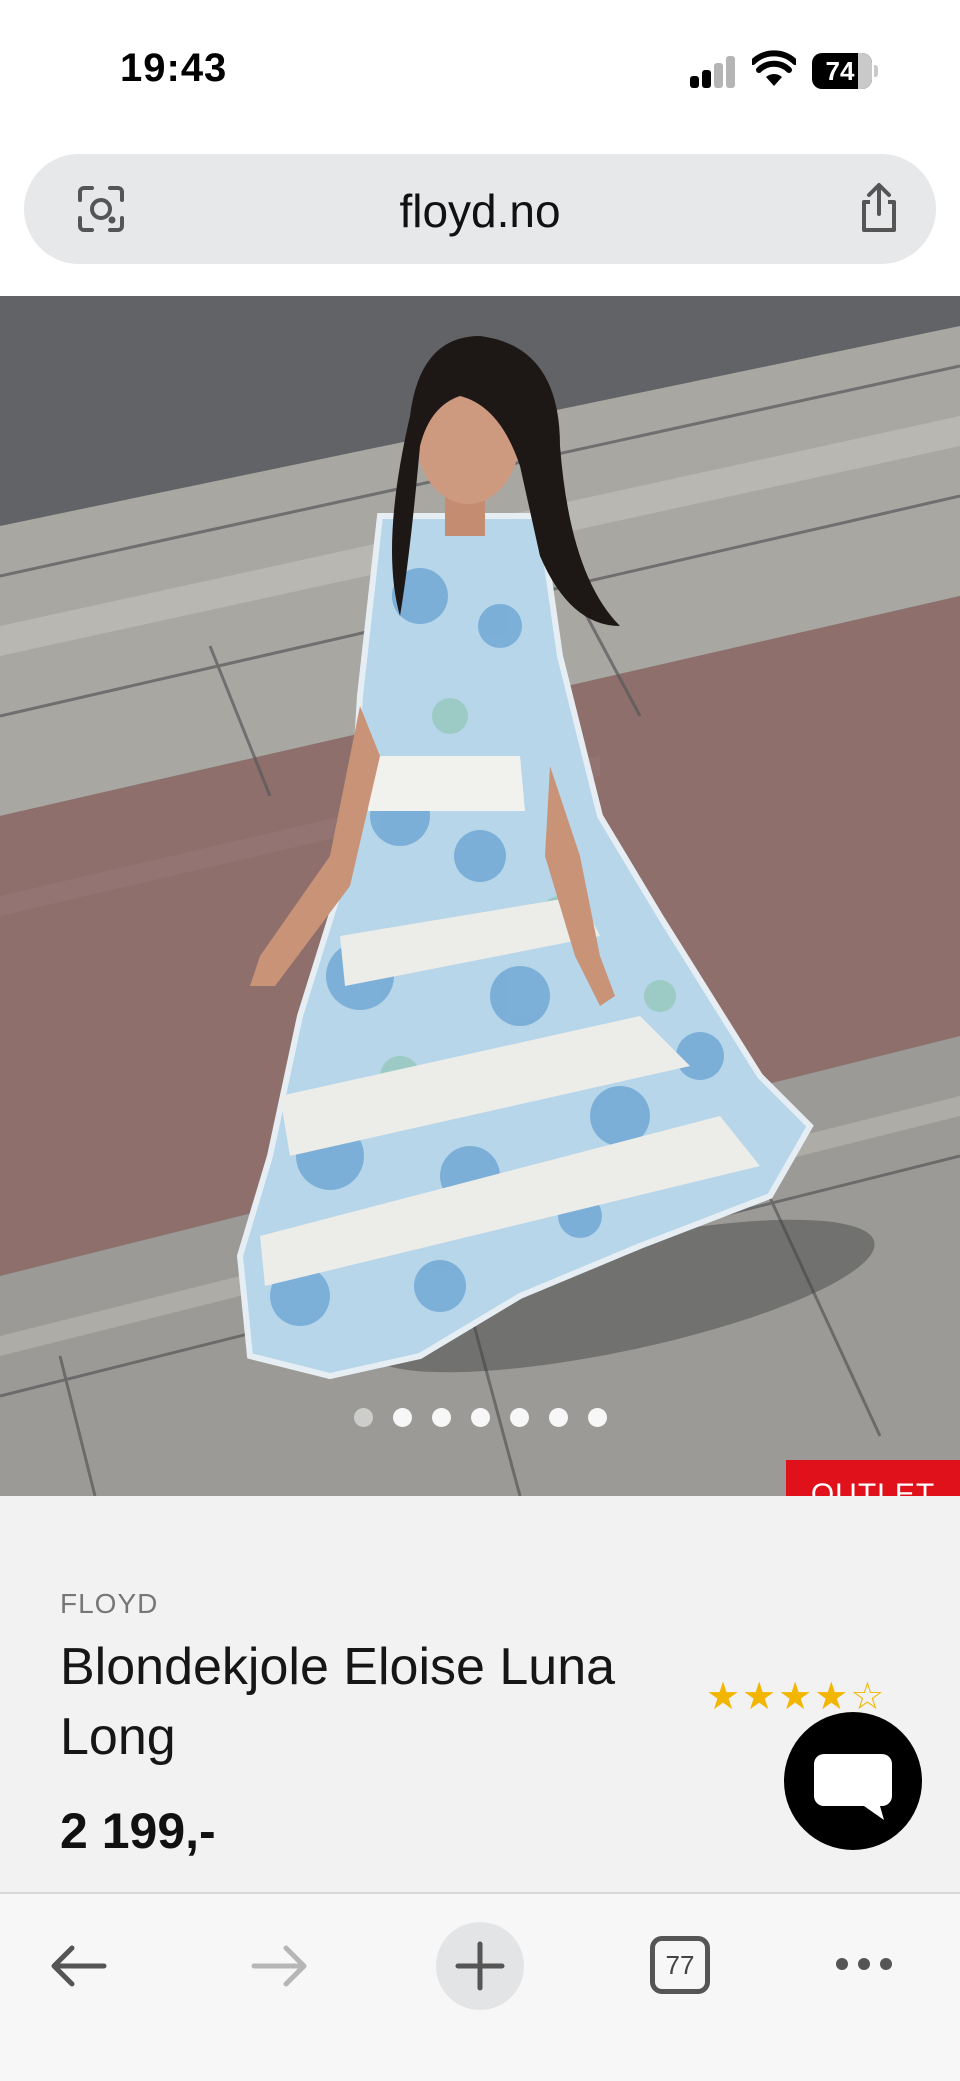 This screenshot has height=2081, width=960. Describe the element at coordinates (713, 72) in the screenshot. I see `signal-icon` at that location.